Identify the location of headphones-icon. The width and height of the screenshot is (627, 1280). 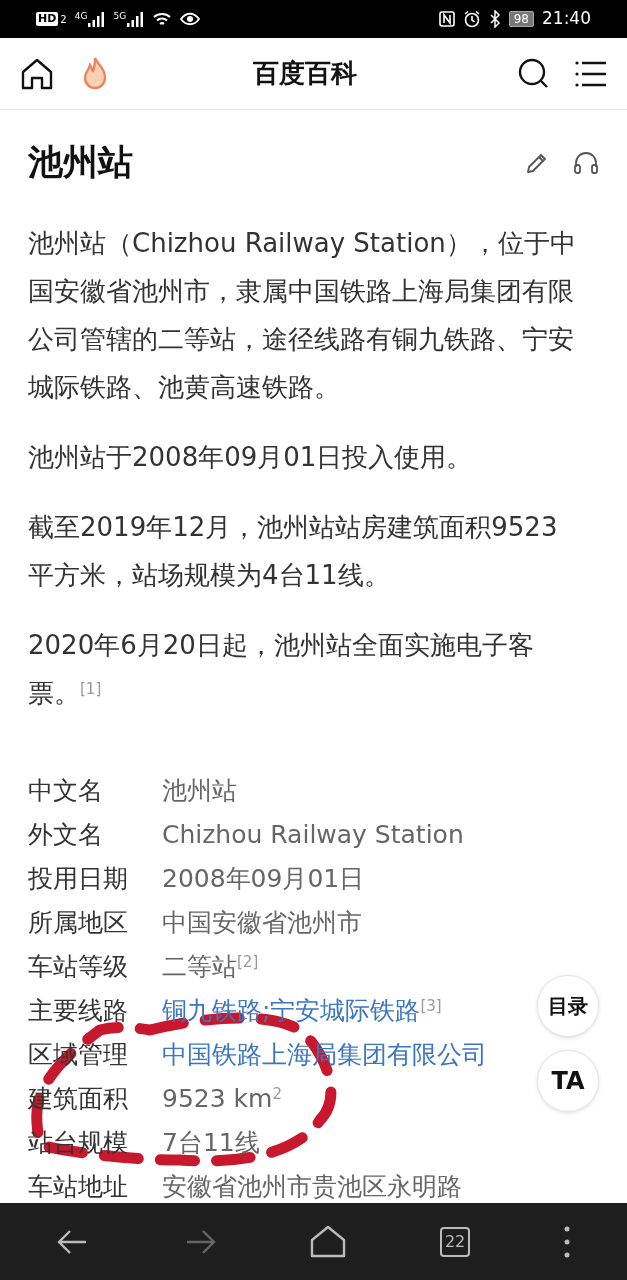
(586, 162).